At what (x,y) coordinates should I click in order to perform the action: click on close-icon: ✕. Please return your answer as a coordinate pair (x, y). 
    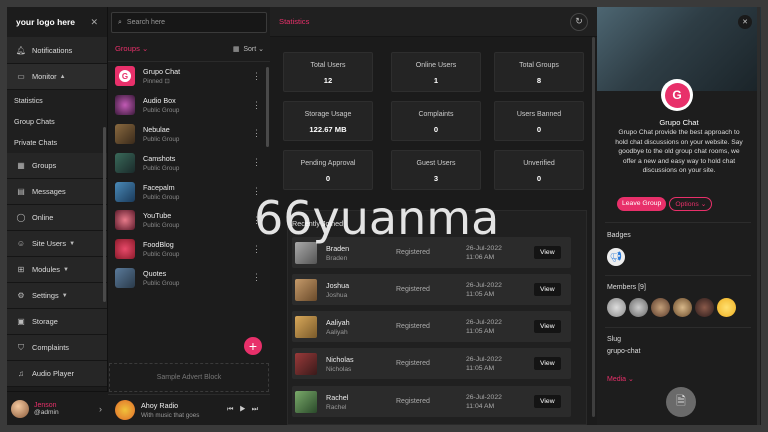
    Looking at the image, I should click on (745, 22).